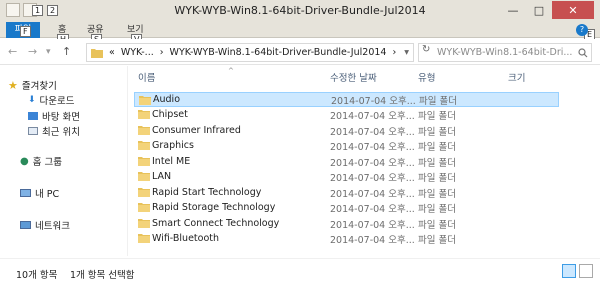 Image resolution: width=600 pixels, height=284 pixels. Describe the element at coordinates (353, 77) in the screenshot. I see `column-header-date: 수정한 날짜` at that location.